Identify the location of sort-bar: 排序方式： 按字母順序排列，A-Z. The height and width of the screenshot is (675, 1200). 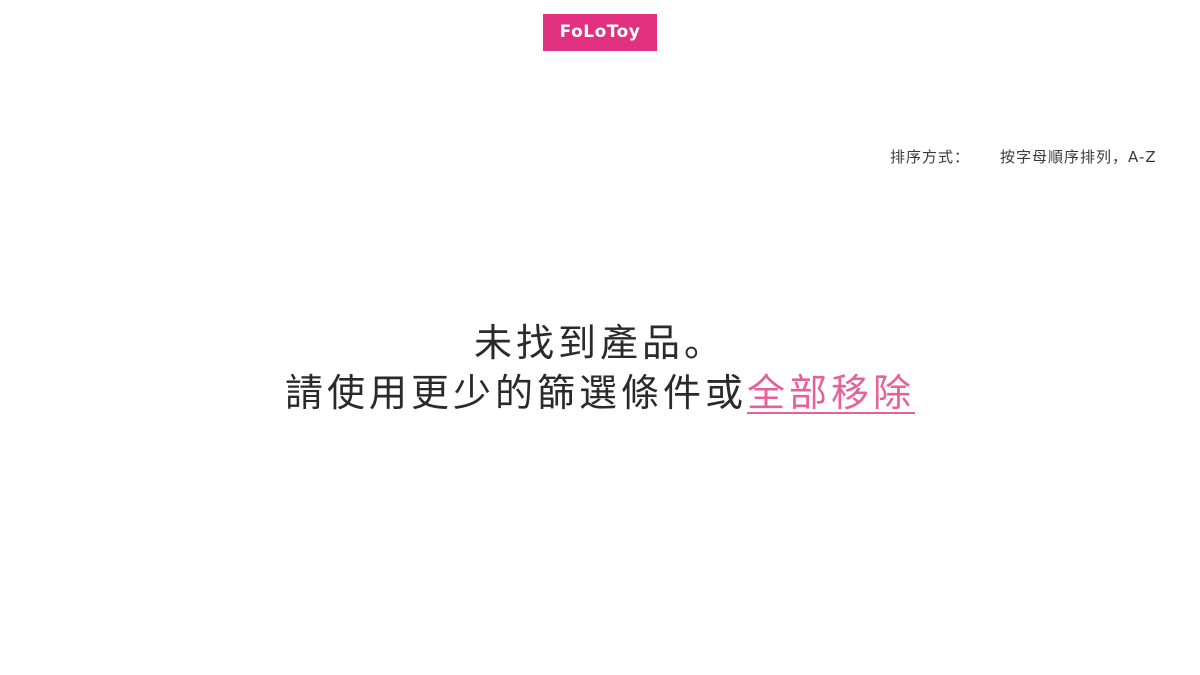
(1045, 156).